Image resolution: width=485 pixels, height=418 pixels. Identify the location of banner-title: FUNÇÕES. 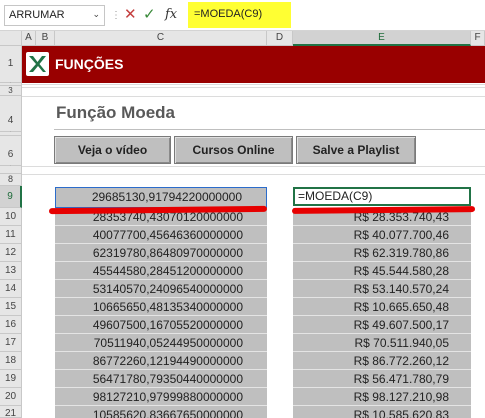
(89, 64).